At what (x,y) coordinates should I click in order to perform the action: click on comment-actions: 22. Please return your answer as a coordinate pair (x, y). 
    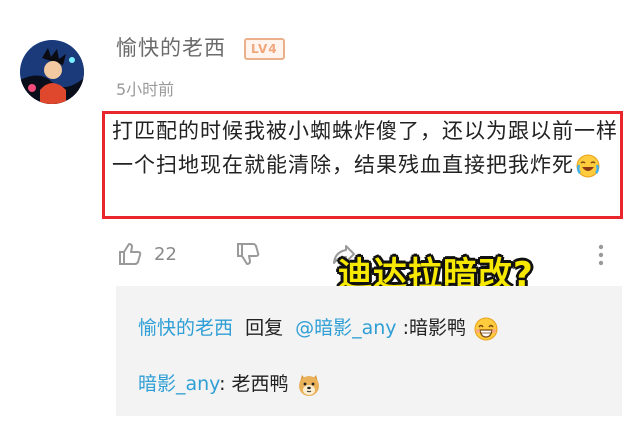
    Looking at the image, I should click on (320, 256).